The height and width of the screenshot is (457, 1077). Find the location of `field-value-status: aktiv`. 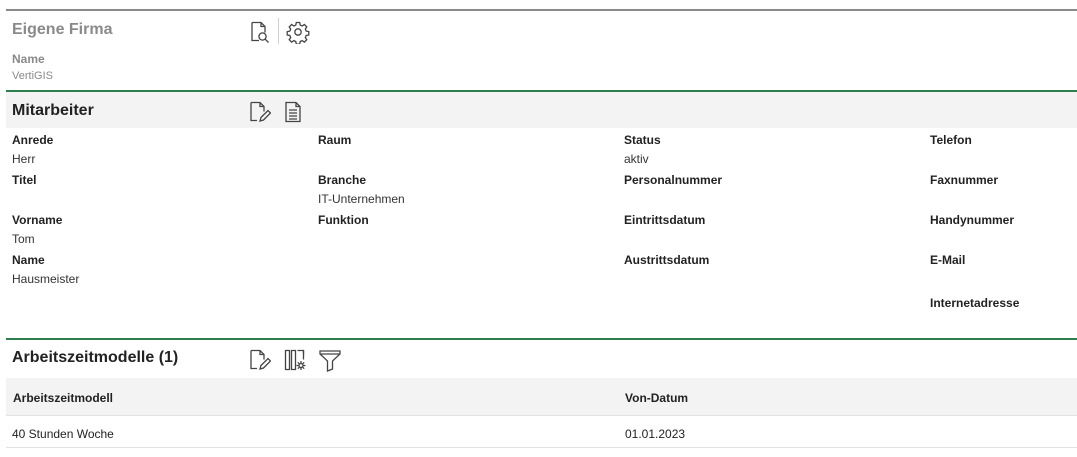

field-value-status: aktiv is located at coordinates (636, 159).